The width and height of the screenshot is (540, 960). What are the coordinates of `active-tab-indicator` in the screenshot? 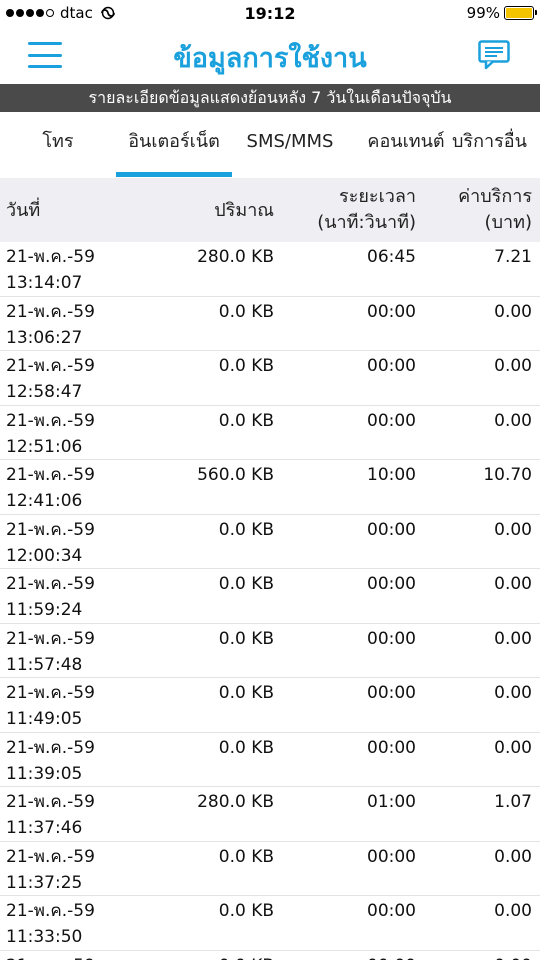 It's located at (174, 174).